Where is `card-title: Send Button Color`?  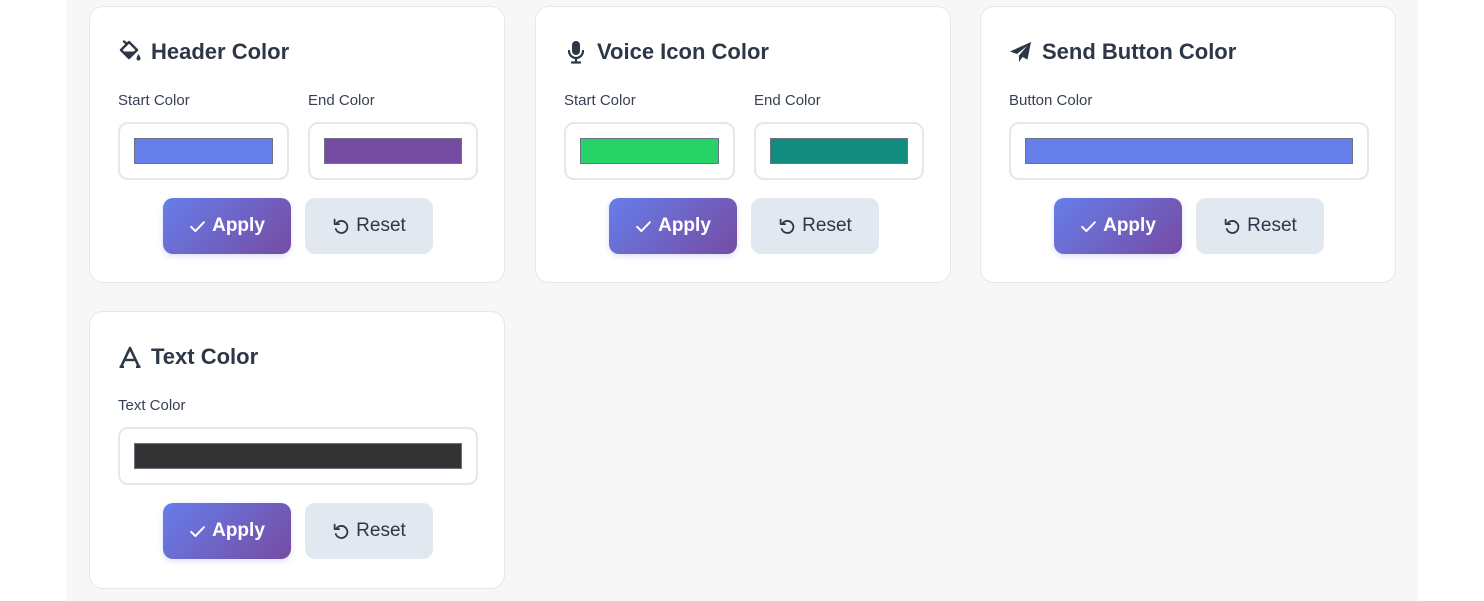
card-title: Send Button Color is located at coordinates (1122, 52).